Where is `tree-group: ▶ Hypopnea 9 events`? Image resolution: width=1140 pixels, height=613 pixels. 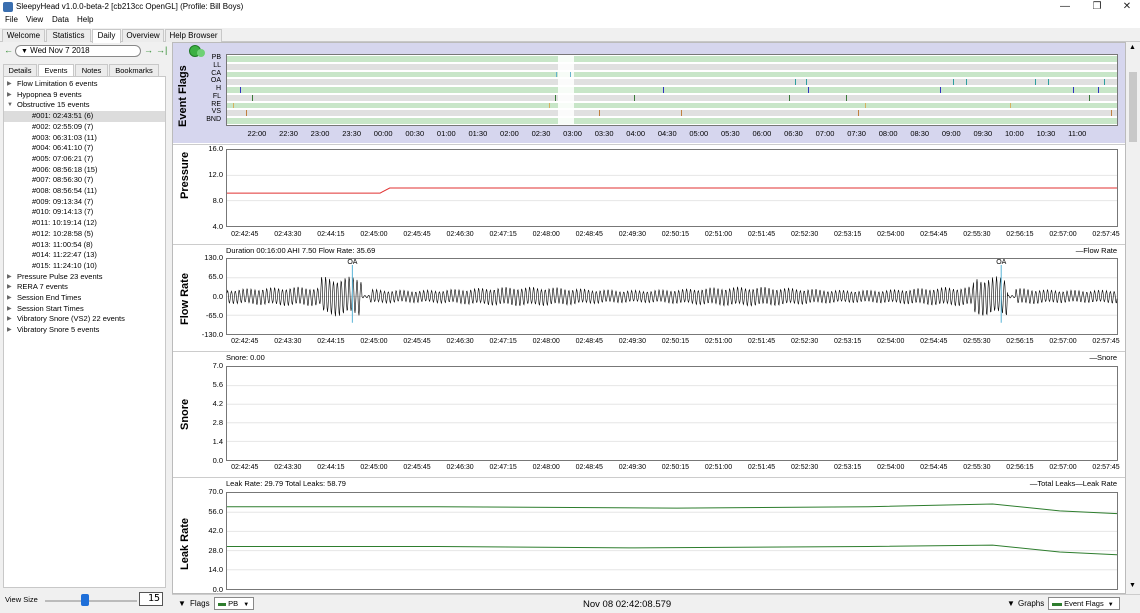
tree-group: ▶ Hypopnea 9 events is located at coordinates (84, 95).